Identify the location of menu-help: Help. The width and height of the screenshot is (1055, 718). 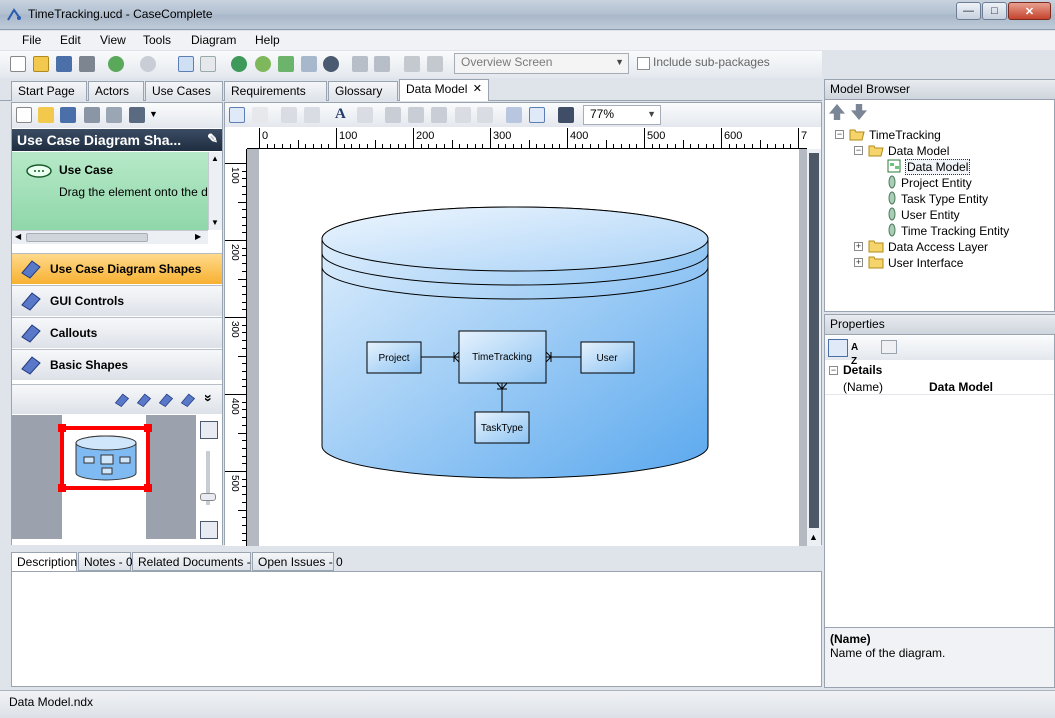
(267, 40).